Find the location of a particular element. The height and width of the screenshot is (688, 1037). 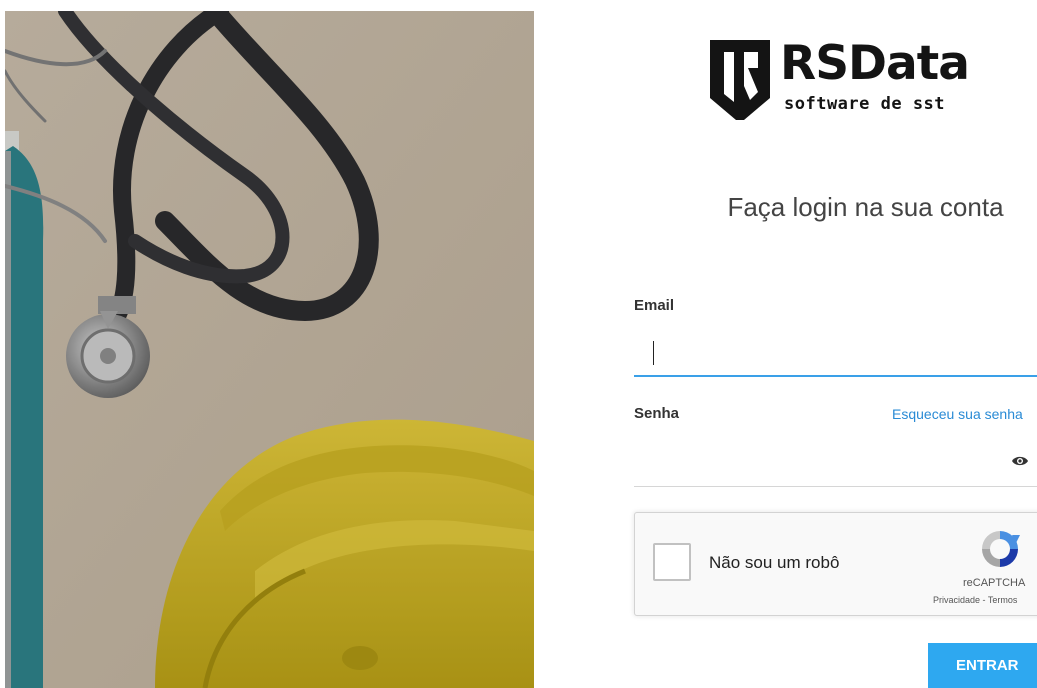

email-field is located at coordinates (835, 356).